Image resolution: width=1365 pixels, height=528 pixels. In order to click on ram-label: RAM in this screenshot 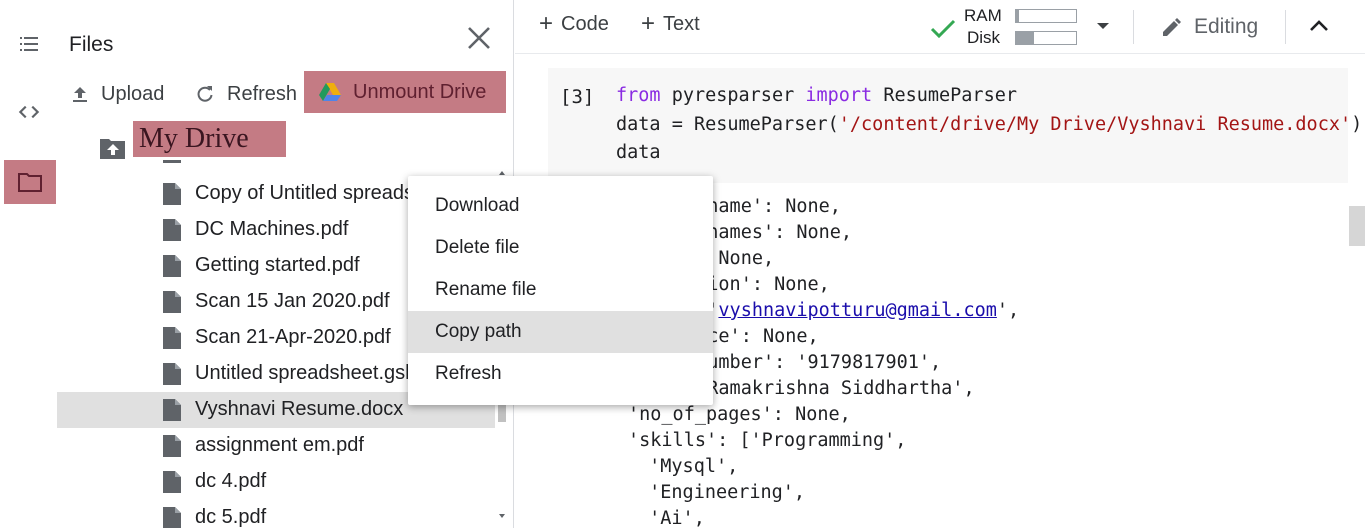, I will do `click(983, 15)`.